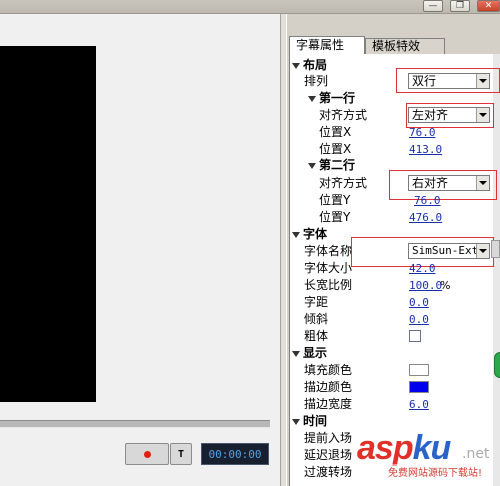  What do you see at coordinates (235, 454) in the screenshot?
I see `timecode-display: 00:00:00` at bounding box center [235, 454].